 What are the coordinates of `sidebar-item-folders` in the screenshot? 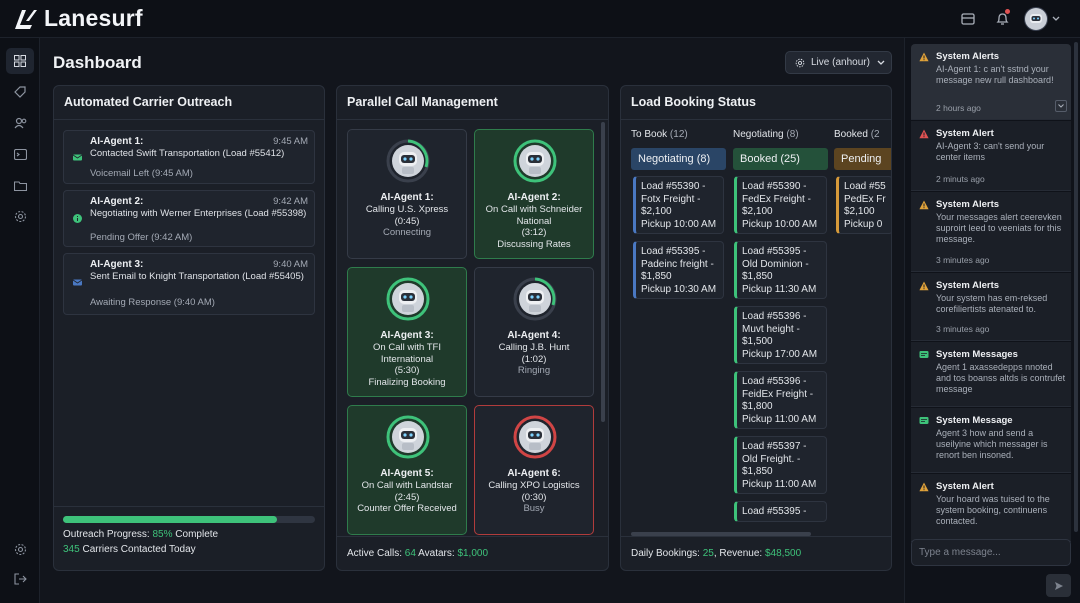 It's located at (20, 185).